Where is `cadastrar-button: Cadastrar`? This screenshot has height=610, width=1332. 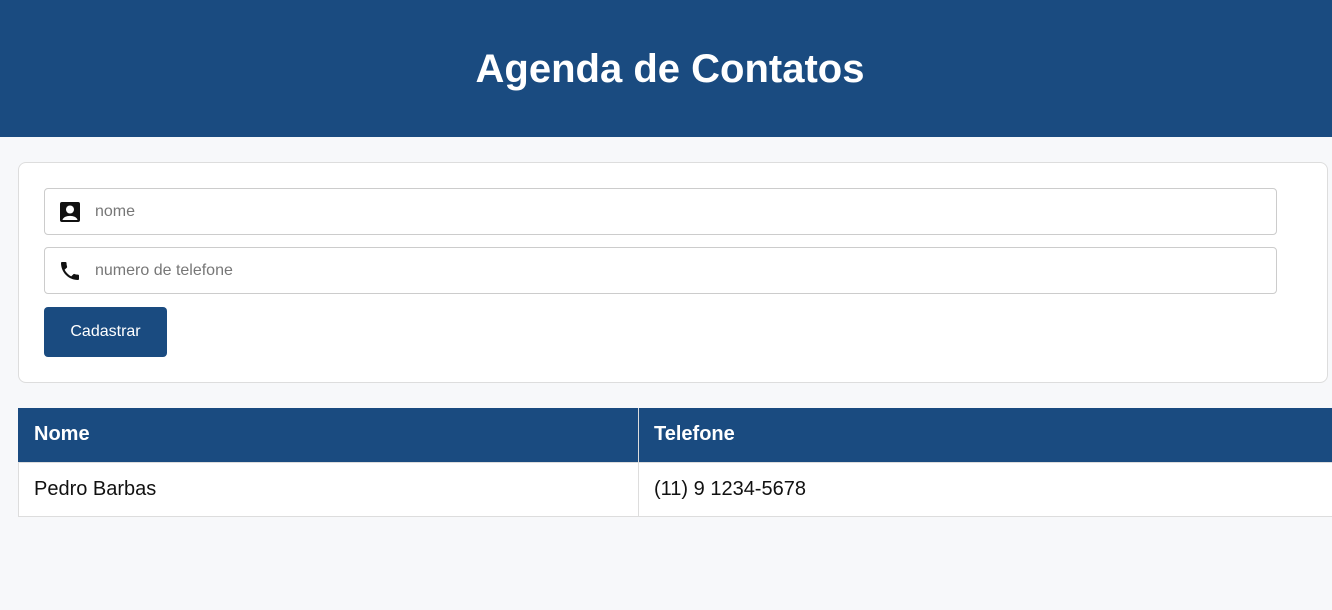 cadastrar-button: Cadastrar is located at coordinates (105, 332).